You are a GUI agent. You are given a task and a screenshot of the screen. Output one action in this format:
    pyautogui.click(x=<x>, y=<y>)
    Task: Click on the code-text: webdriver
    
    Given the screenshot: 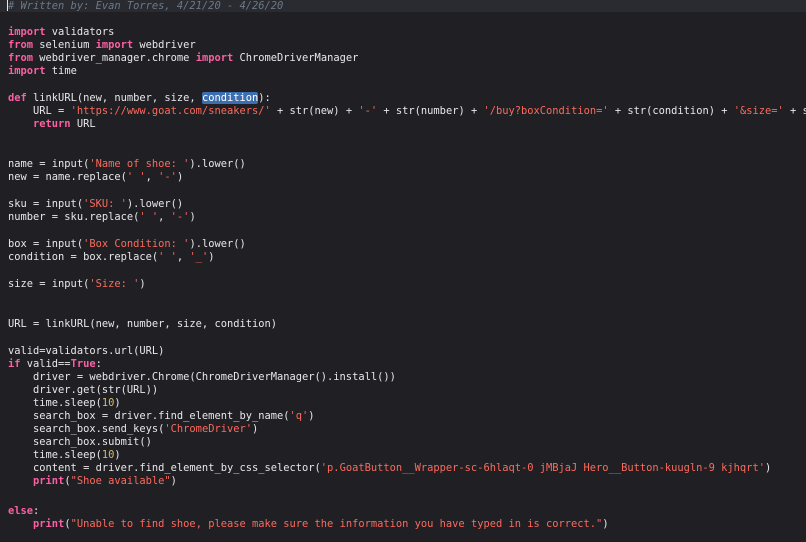 What is the action you would take?
    pyautogui.click(x=164, y=45)
    